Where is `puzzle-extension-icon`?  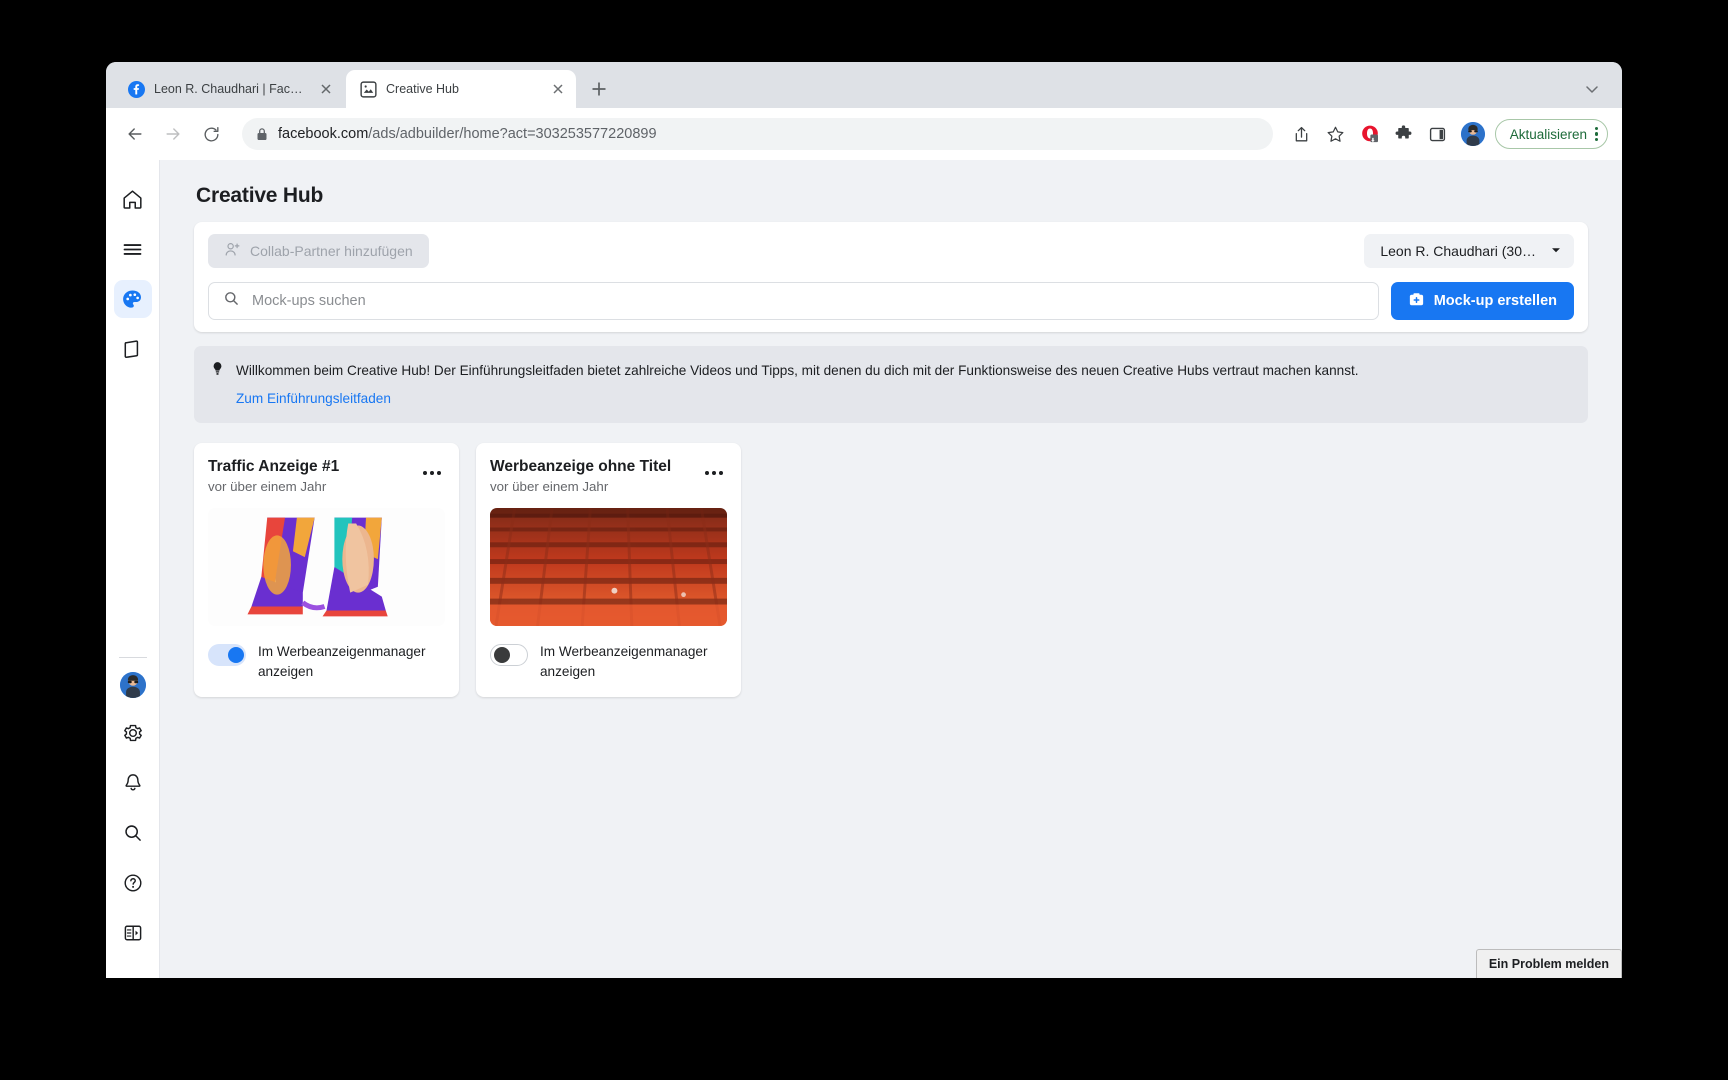 puzzle-extension-icon is located at coordinates (1404, 134).